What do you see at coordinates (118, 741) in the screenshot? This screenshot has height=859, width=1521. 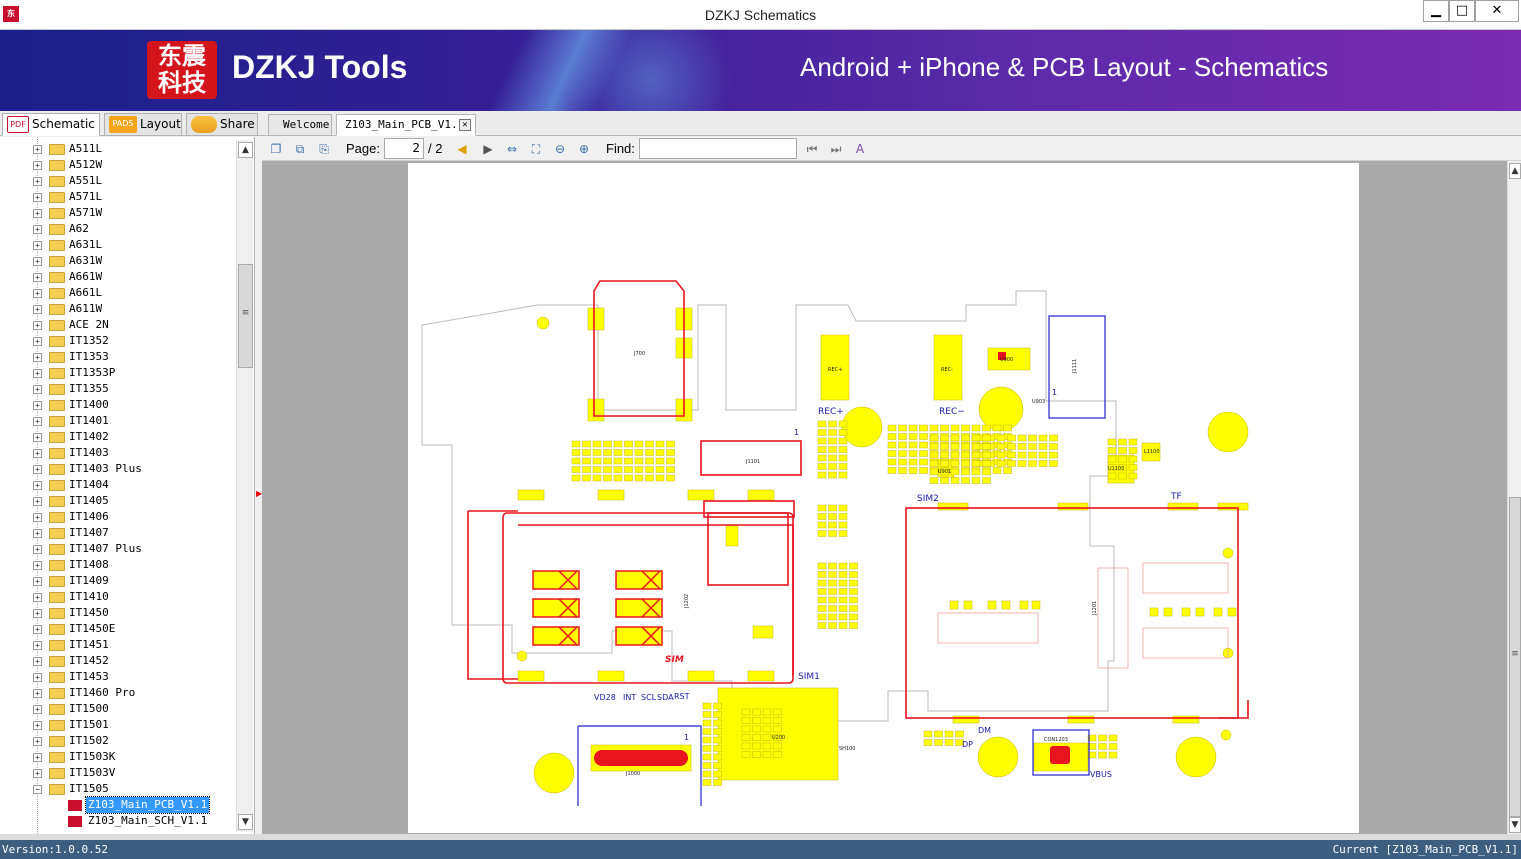 I see `tree-folder: + IT1502` at bounding box center [118, 741].